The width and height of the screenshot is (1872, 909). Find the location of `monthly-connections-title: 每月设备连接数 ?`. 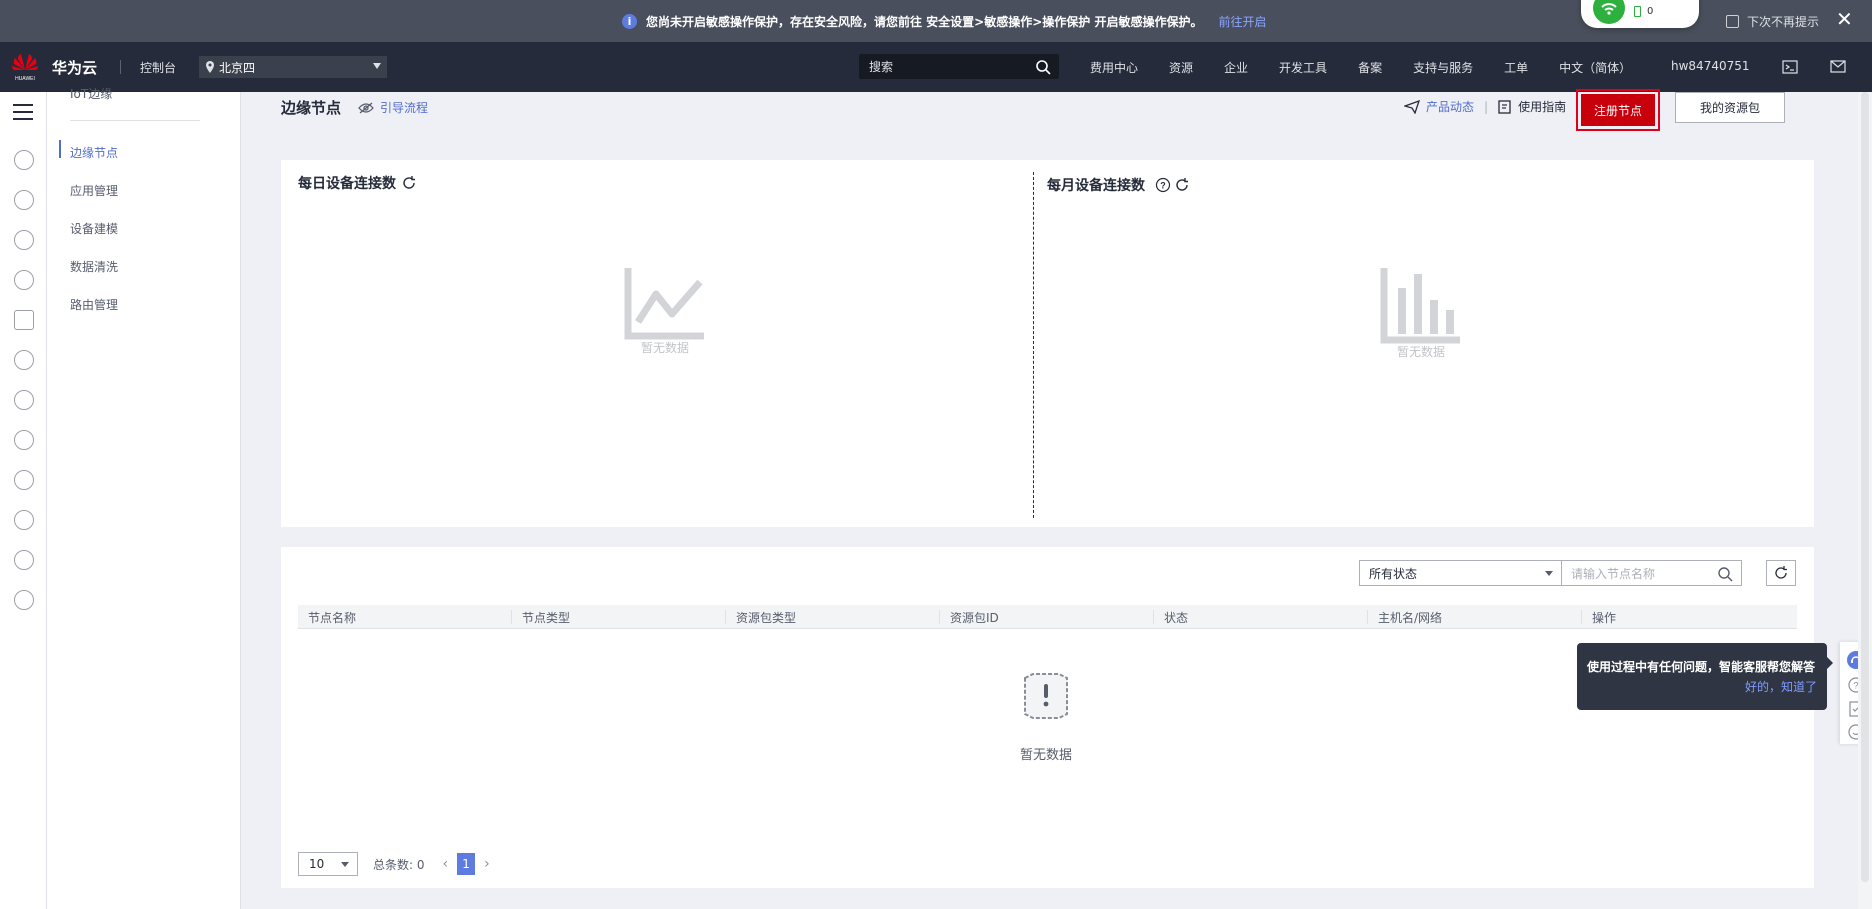

monthly-connections-title: 每月设备连接数 ? is located at coordinates (1118, 185).